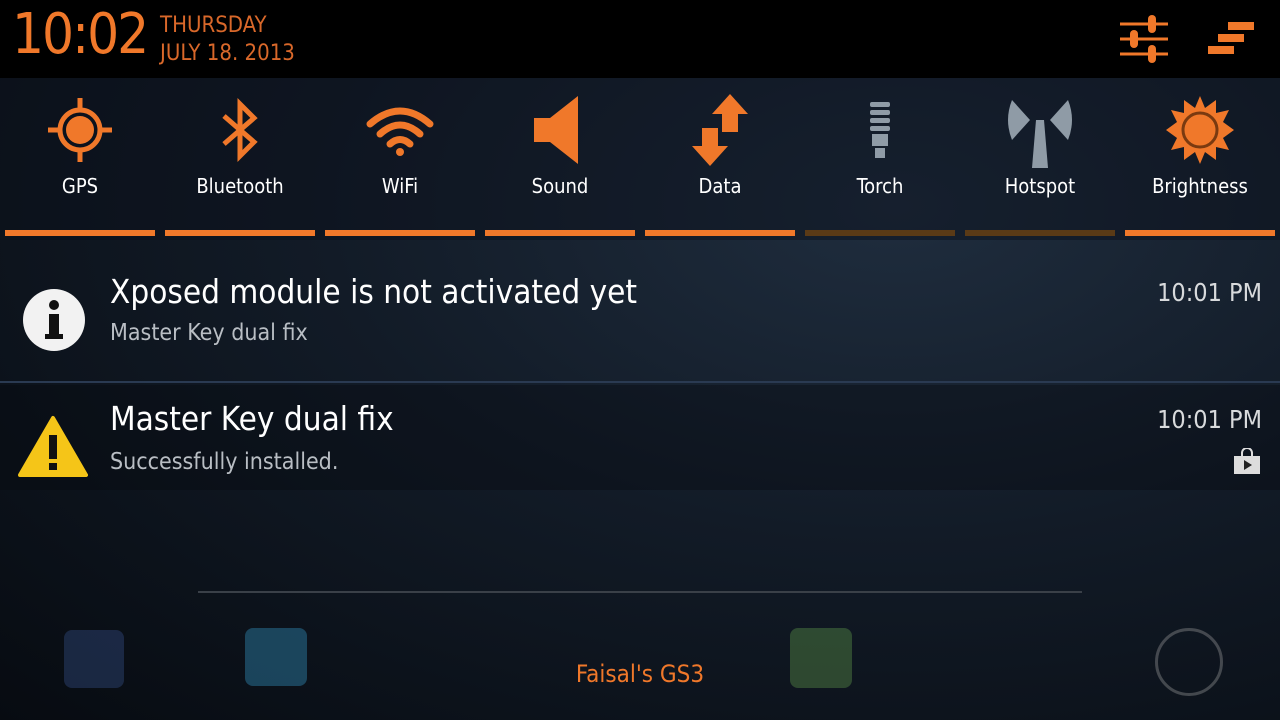 Image resolution: width=1280 pixels, height=720 pixels. Describe the element at coordinates (374, 291) in the screenshot. I see `notification-title: Xposed module is not activated yet` at that location.